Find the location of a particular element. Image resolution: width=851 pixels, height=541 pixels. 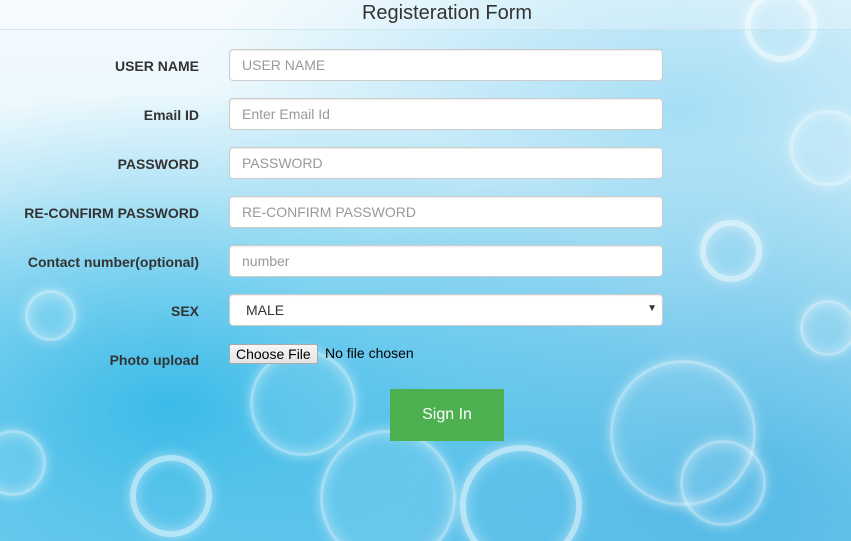

file-status-text: No file chosen is located at coordinates (369, 353).